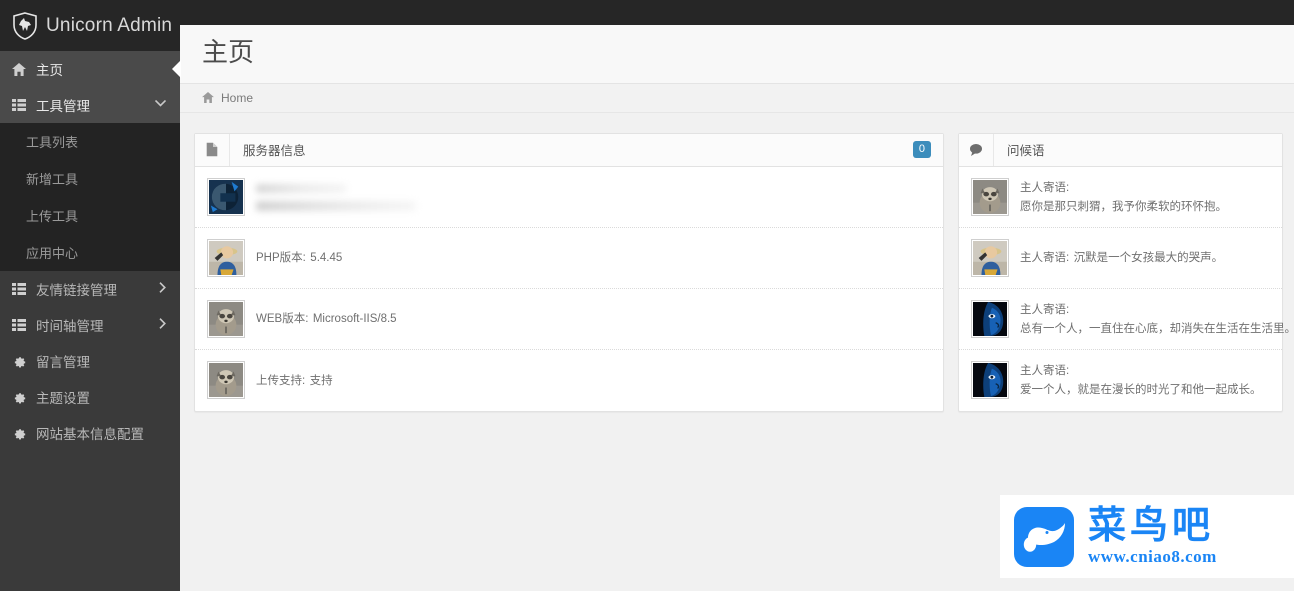  I want to click on sidebar-item-tools: 工具管理 工具列表 新增工具 上传工具 应用中心, so click(90, 179).